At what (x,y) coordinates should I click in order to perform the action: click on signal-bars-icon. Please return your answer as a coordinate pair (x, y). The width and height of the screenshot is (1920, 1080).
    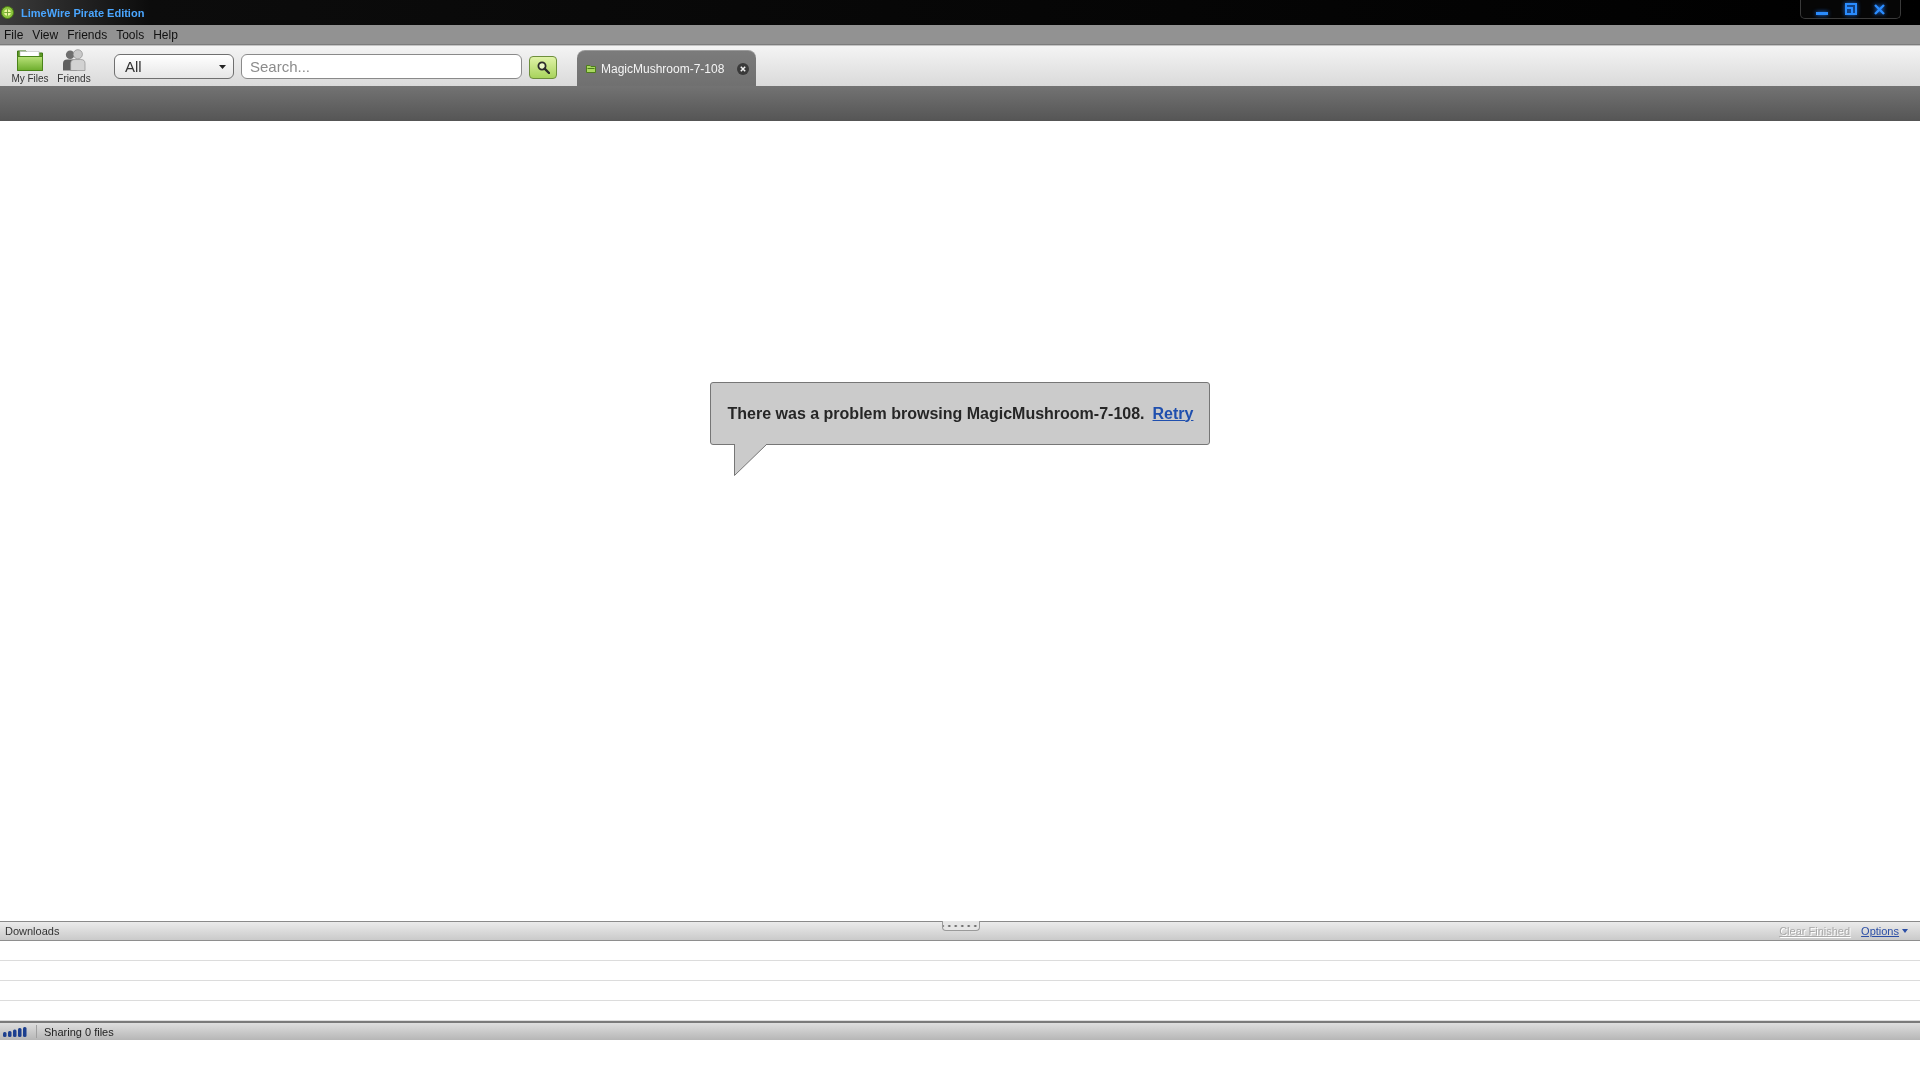
    Looking at the image, I should click on (15, 1031).